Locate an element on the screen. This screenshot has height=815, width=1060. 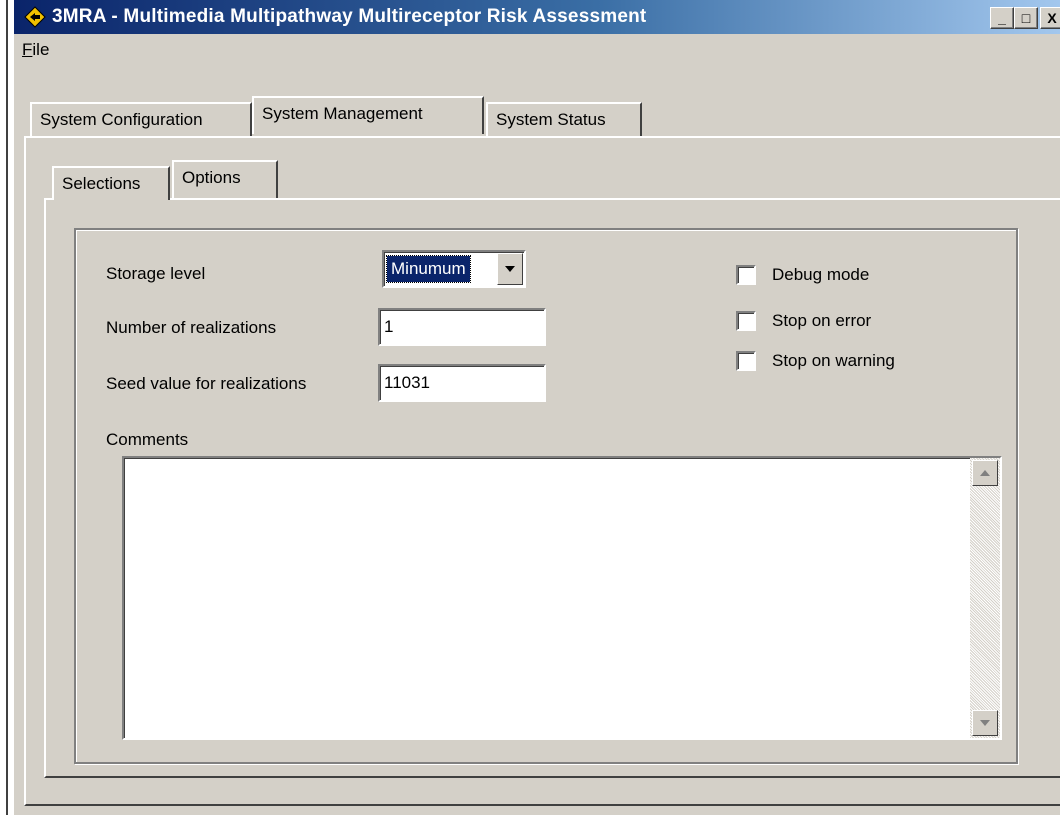
tab-selections: Selections is located at coordinates (111, 183).